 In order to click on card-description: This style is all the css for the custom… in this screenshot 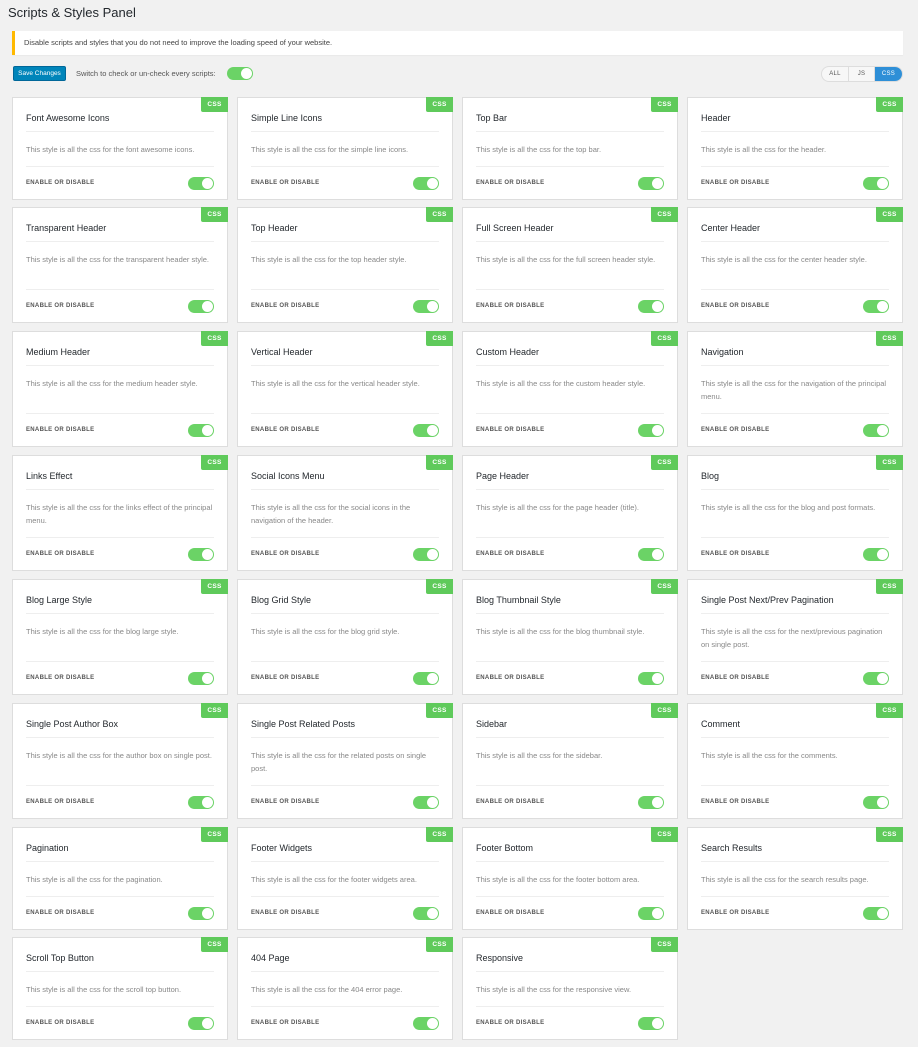, I will do `click(570, 390)`.